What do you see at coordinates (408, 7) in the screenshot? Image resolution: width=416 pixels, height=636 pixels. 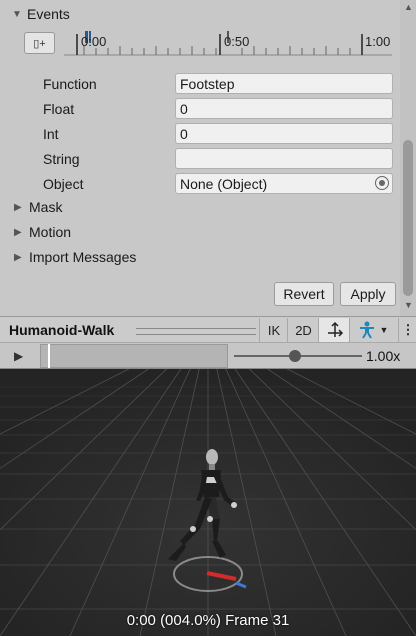 I see `scroll-up-arrow-icon: ▲` at bounding box center [408, 7].